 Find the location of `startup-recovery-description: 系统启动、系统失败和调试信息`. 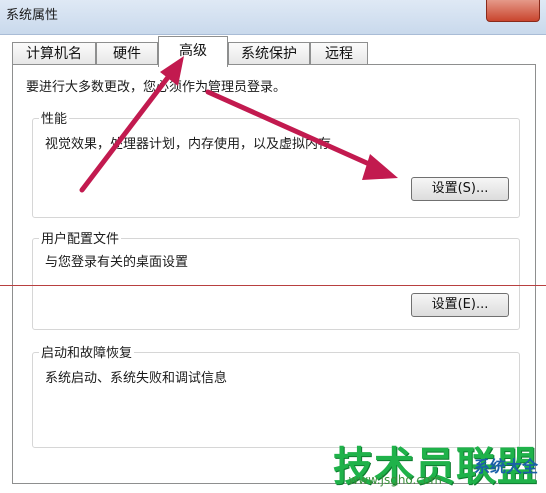

startup-recovery-description: 系统启动、系统失败和调试信息 is located at coordinates (136, 378).